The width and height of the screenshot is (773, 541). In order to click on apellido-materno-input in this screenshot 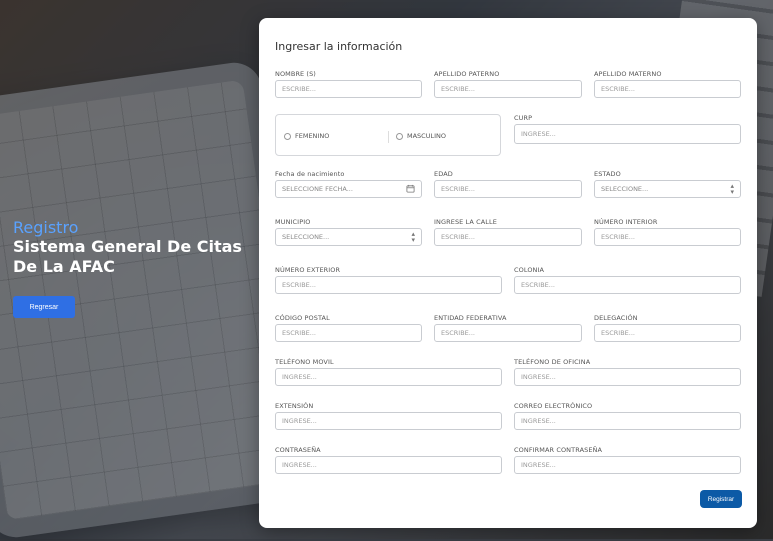, I will do `click(667, 89)`.